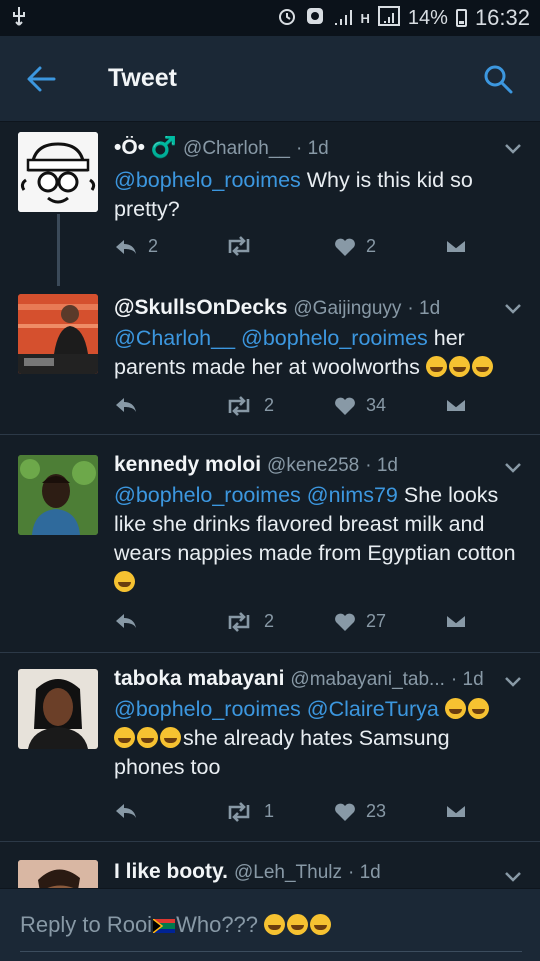 The width and height of the screenshot is (540, 961). What do you see at coordinates (294, 814) in the screenshot?
I see `tweet-actions: 1 23` at bounding box center [294, 814].